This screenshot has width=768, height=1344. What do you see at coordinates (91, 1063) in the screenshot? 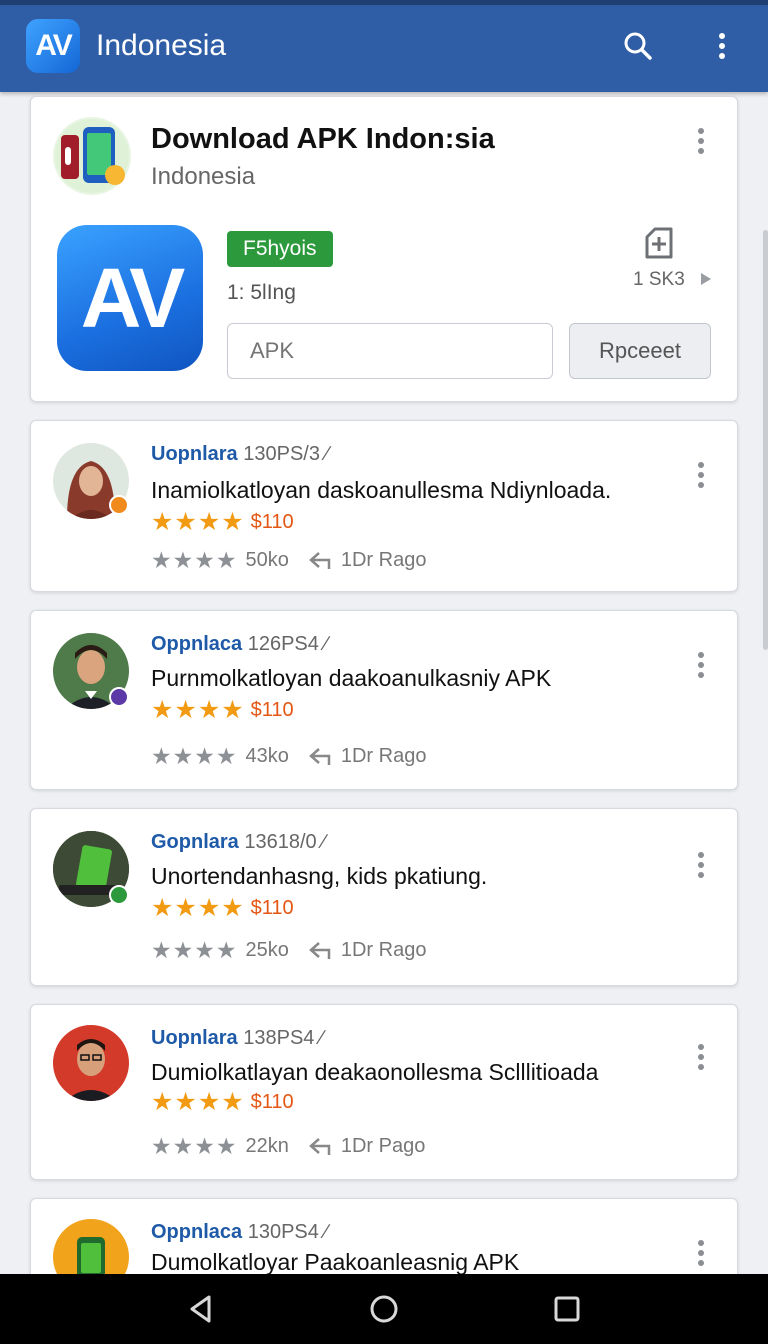
I see `avatar` at bounding box center [91, 1063].